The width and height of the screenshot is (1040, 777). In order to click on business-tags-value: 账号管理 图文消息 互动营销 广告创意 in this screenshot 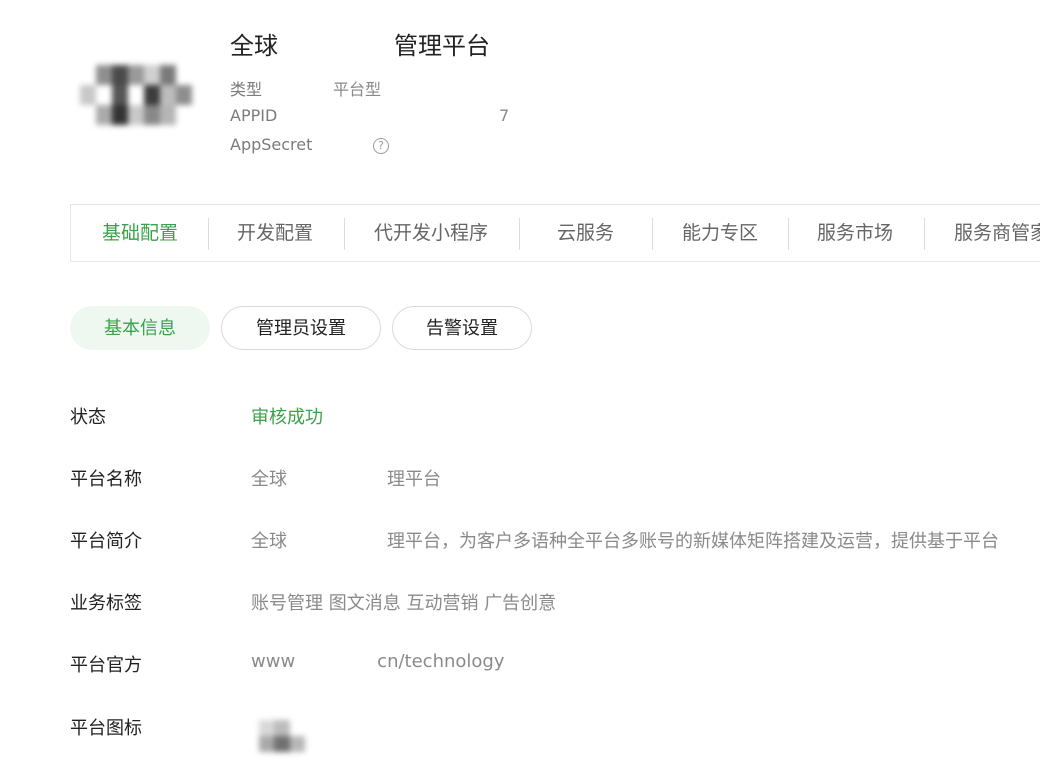, I will do `click(404, 603)`.